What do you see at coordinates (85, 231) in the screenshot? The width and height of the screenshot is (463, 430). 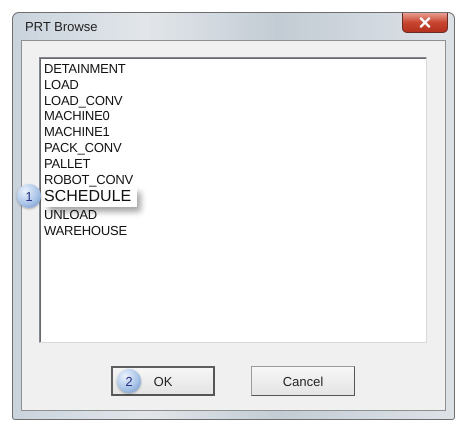 I see `list-item: WAREHOUSE` at bounding box center [85, 231].